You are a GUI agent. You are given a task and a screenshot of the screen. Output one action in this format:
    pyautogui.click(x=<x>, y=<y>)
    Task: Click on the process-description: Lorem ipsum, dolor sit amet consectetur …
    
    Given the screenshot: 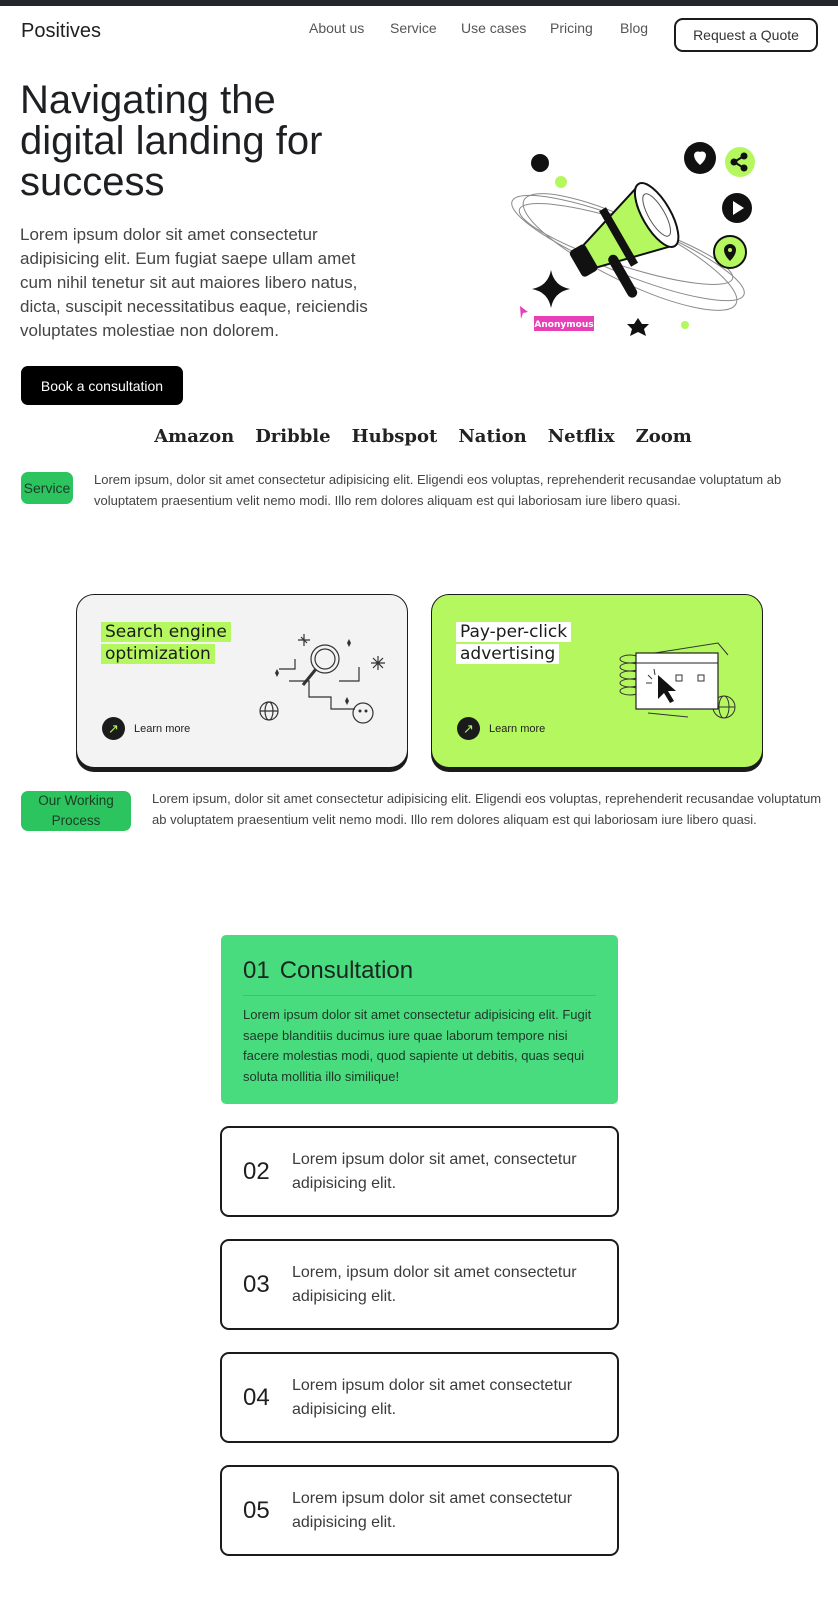 What is the action you would take?
    pyautogui.click(x=487, y=809)
    